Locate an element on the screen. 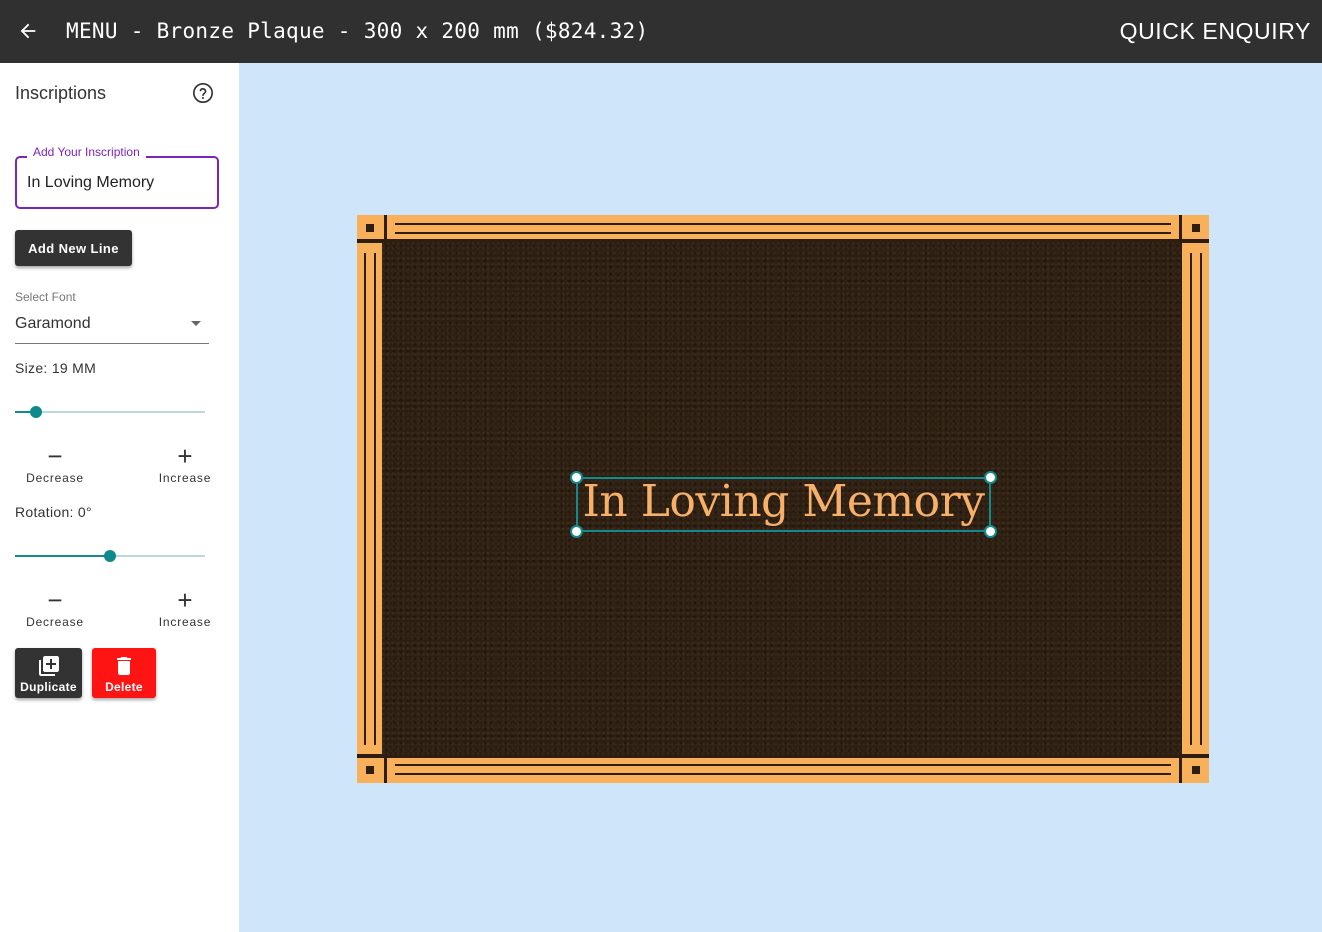 This screenshot has height=932, width=1322. rotation-slider is located at coordinates (110, 556).